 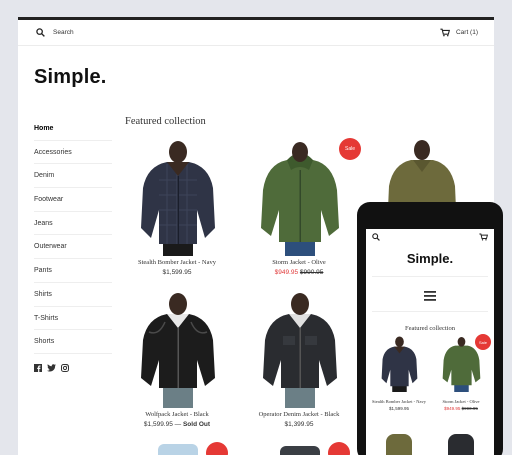 What do you see at coordinates (73, 271) in the screenshot?
I see `sidebar-item-pants: Pants` at bounding box center [73, 271].